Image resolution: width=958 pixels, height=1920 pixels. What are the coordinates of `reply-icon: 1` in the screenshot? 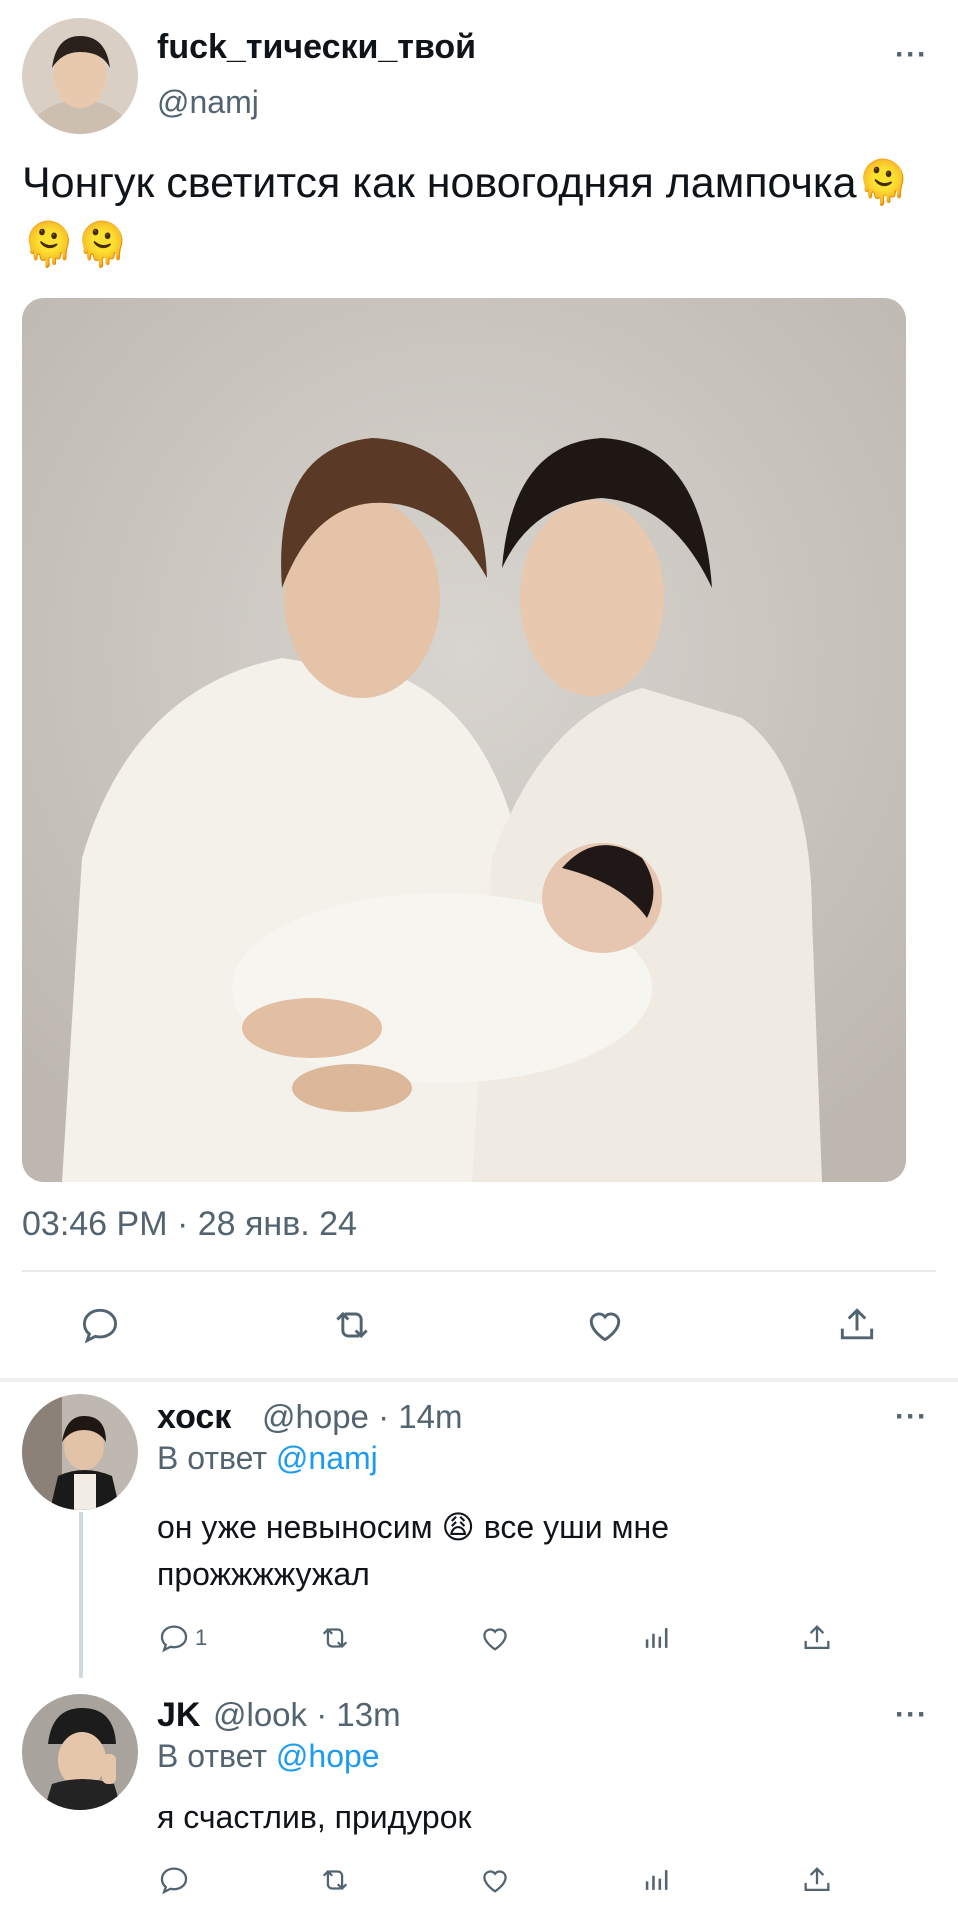 It's located at (192, 1638).